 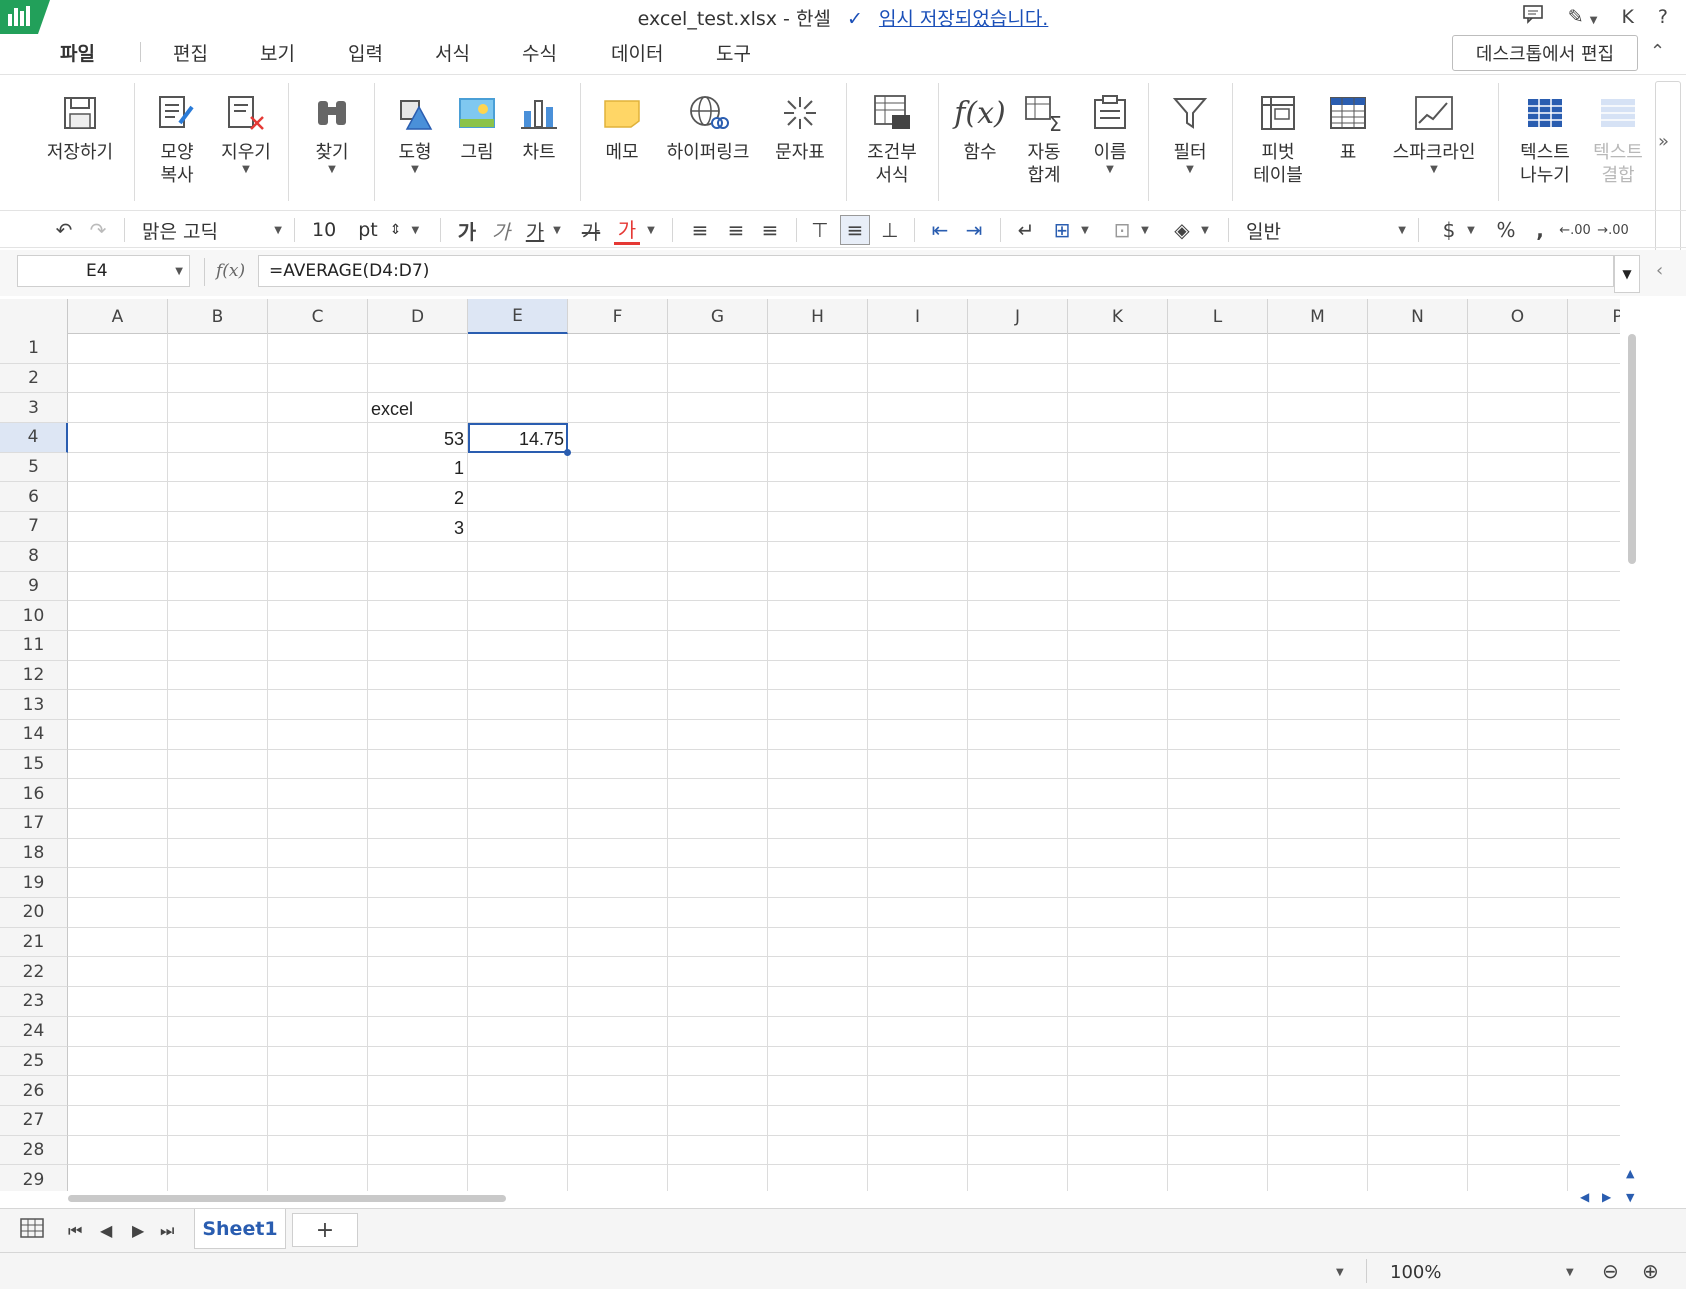 I want to click on cell-n15, so click(x=1418, y=764).